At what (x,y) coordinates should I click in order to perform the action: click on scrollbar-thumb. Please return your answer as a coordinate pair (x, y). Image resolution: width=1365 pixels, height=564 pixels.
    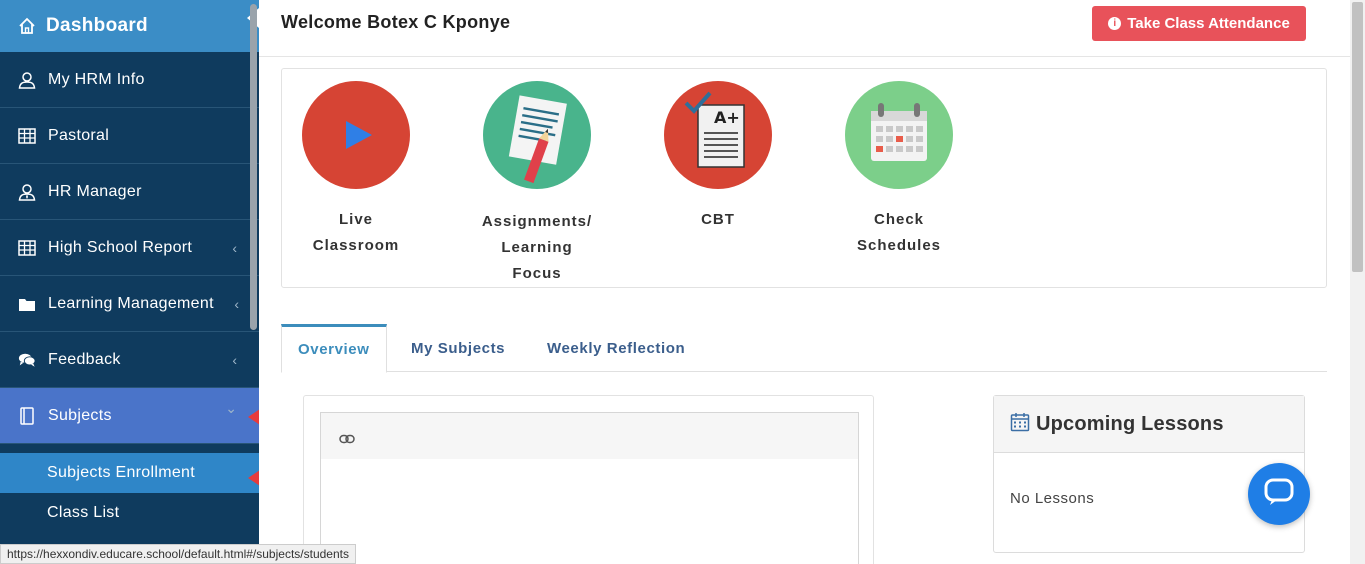
    Looking at the image, I should click on (1357, 137).